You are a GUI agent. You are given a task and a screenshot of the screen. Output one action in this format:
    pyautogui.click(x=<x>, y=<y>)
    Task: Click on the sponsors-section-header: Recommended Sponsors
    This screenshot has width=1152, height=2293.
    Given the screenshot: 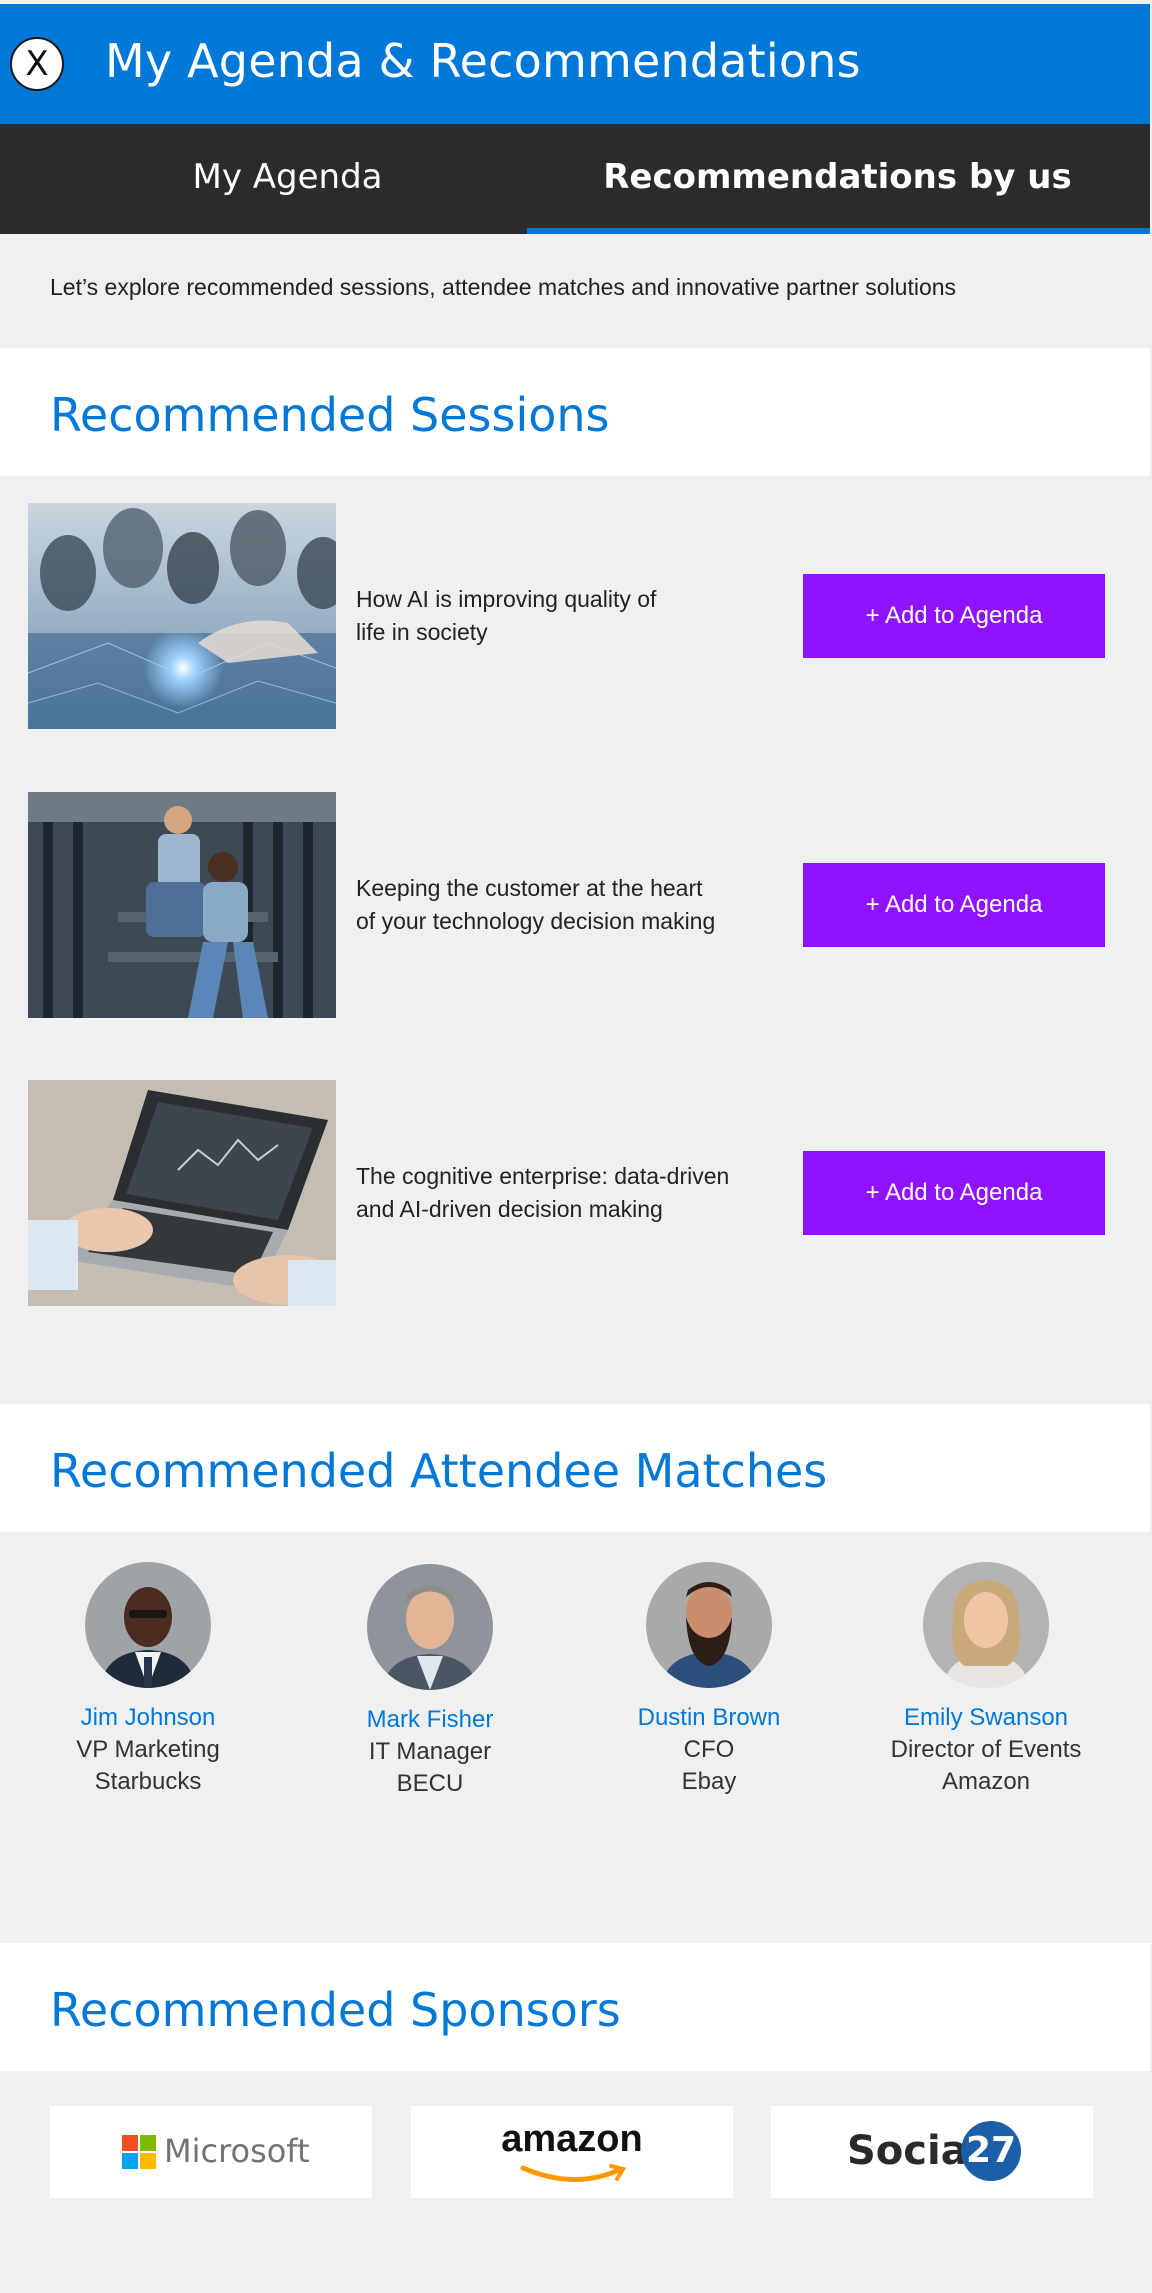 What is the action you would take?
    pyautogui.click(x=575, y=2007)
    